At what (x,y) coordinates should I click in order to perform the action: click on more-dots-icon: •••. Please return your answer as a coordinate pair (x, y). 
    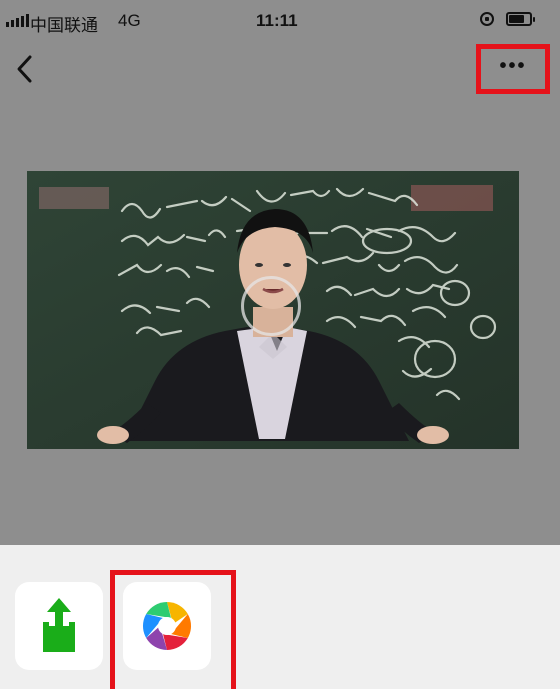
    Looking at the image, I should click on (513, 66).